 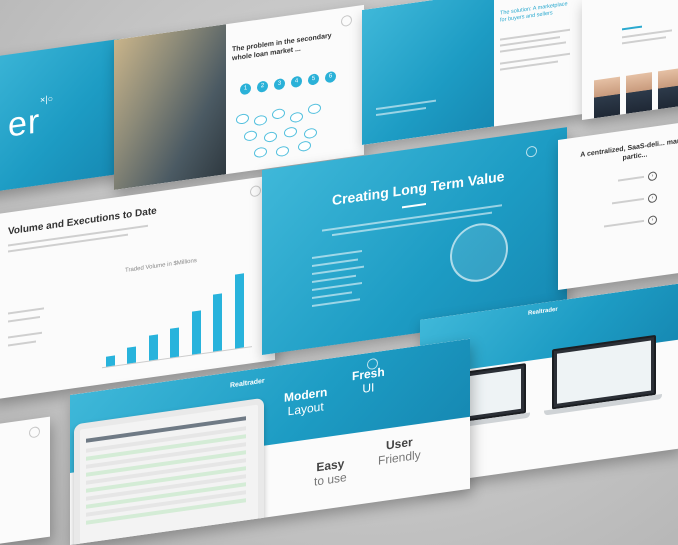 I want to click on step-4: 4, so click(x=296, y=82).